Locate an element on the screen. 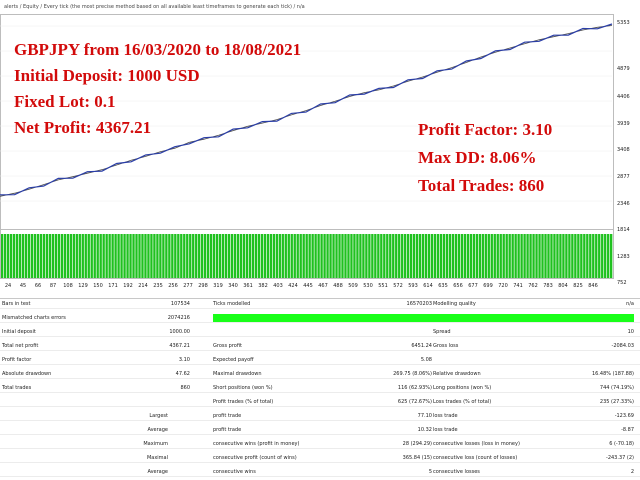 This screenshot has height=480, width=640. time-axis-label: 340 is located at coordinates (233, 286).